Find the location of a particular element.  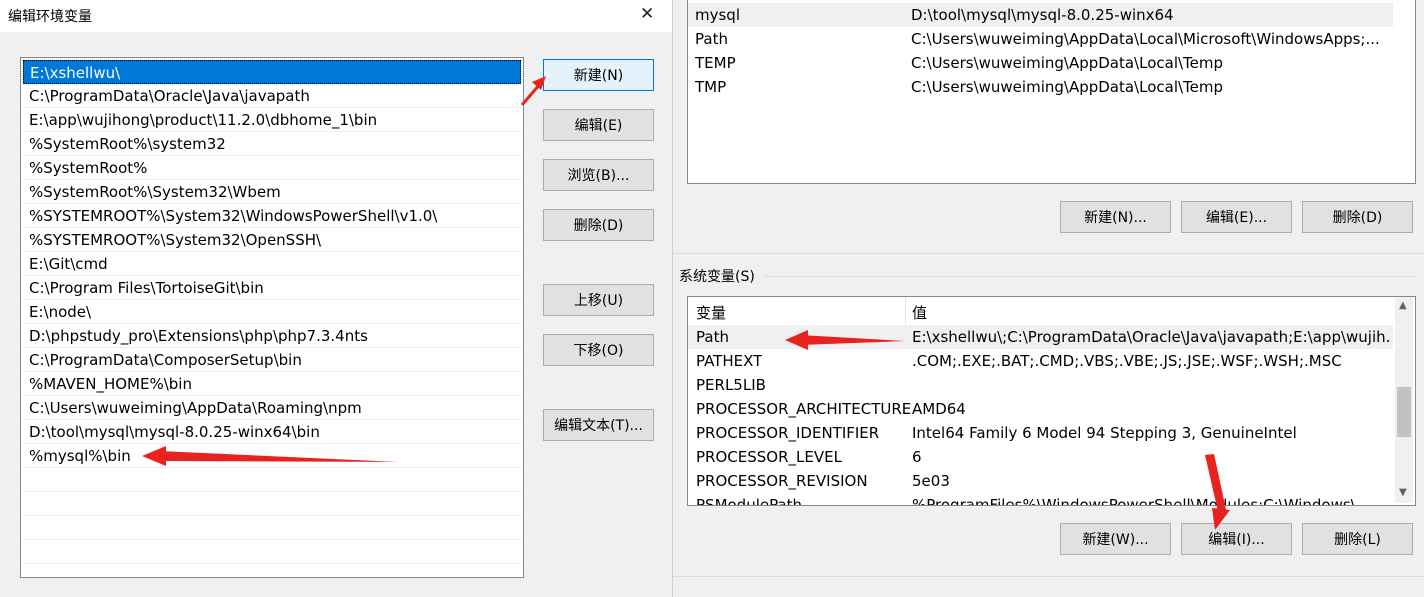

arrow-to-new-button is located at coordinates (533, 91).